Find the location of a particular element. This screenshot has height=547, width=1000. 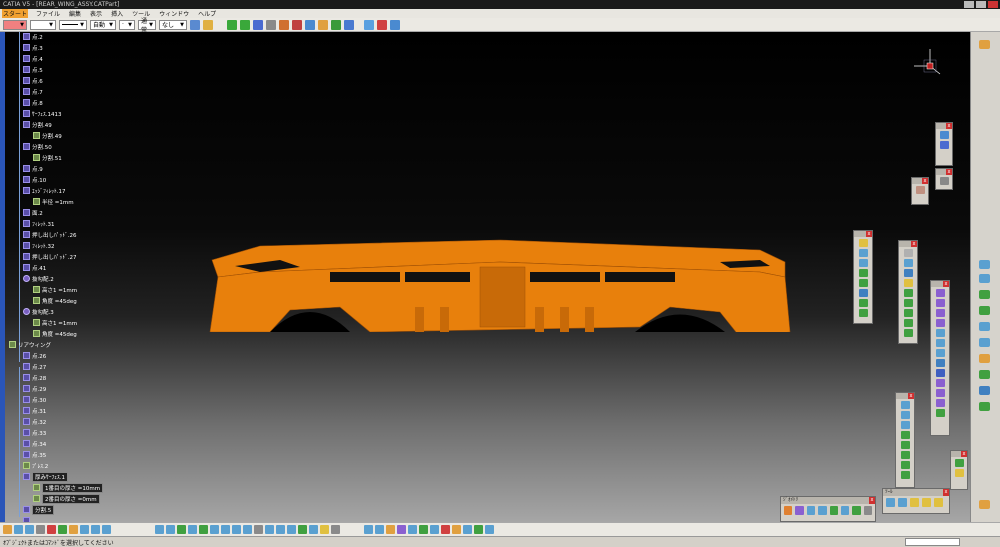

tree-node: 点.4 is located at coordinates (33, 58).